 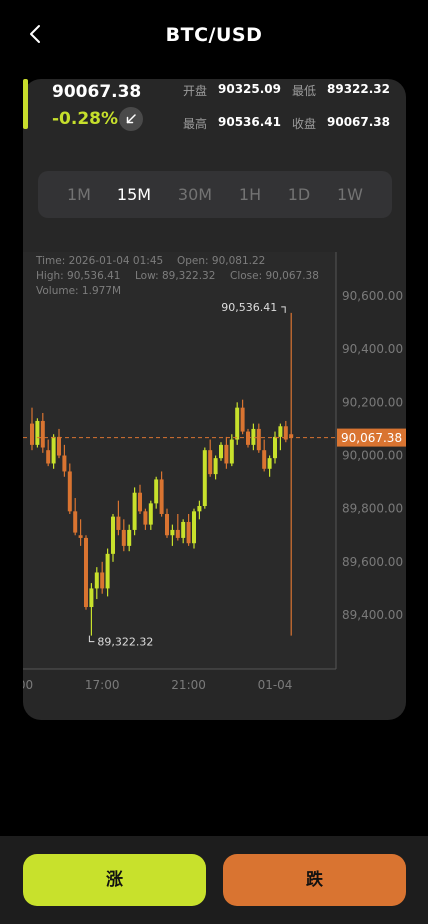 I want to click on y-tick-label: 89,400.00, so click(x=372, y=615).